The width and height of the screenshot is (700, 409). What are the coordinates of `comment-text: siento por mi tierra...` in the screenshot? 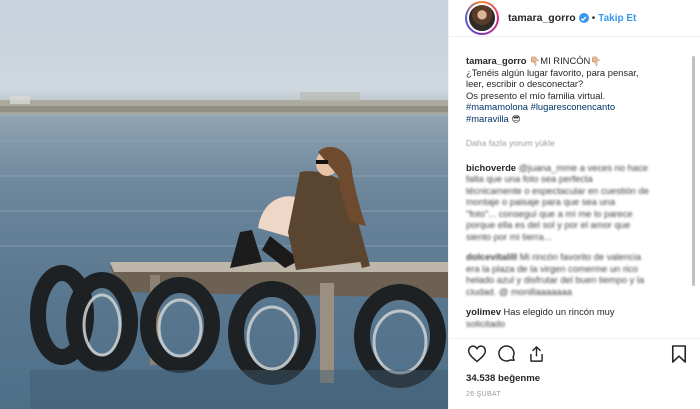 It's located at (509, 236).